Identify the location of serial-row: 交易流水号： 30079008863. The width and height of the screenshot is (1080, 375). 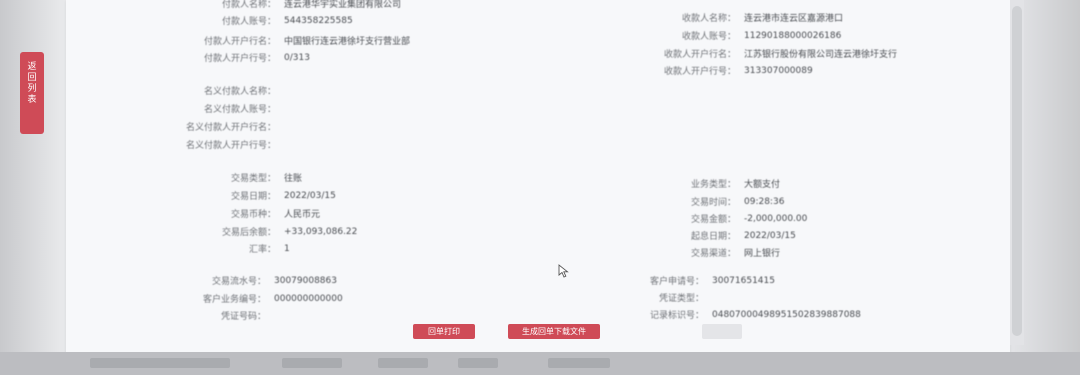
(201, 281).